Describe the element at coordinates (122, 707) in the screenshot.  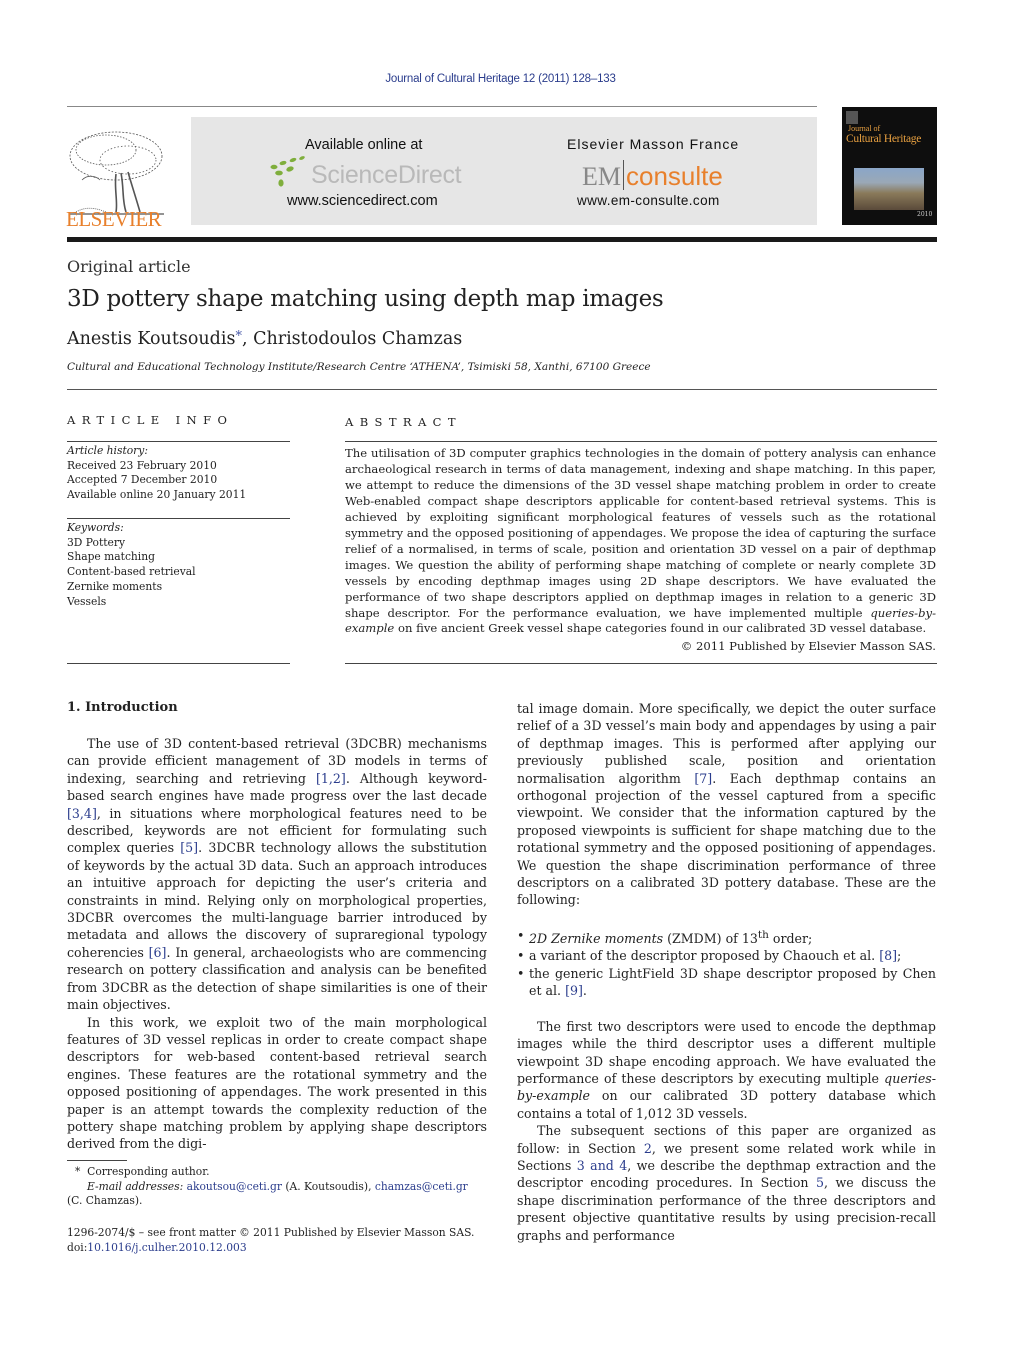
I see `section-heading-introduction: 1. Introduction` at that location.